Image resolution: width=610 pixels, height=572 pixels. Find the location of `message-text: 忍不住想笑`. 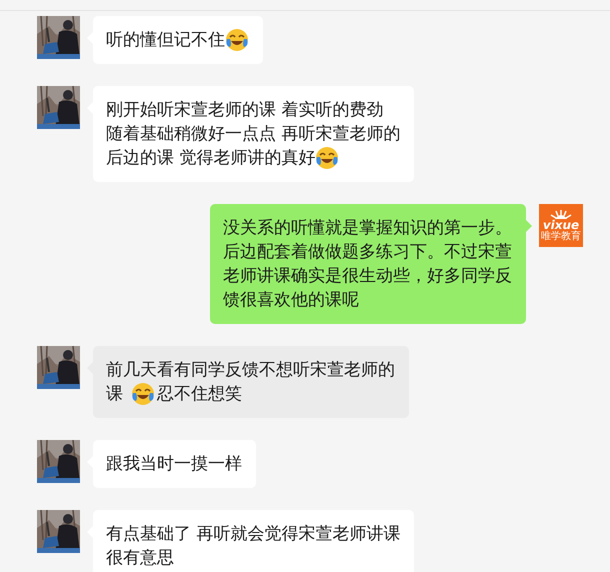

message-text: 忍不住想笑 is located at coordinates (199, 394).